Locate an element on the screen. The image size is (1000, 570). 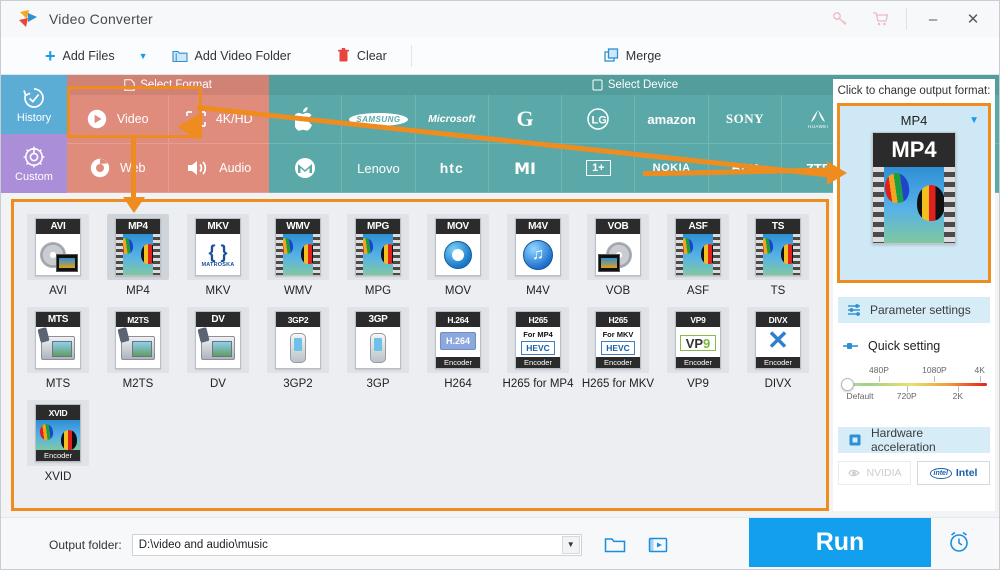
sliders-icon is located at coordinates (855, 310).